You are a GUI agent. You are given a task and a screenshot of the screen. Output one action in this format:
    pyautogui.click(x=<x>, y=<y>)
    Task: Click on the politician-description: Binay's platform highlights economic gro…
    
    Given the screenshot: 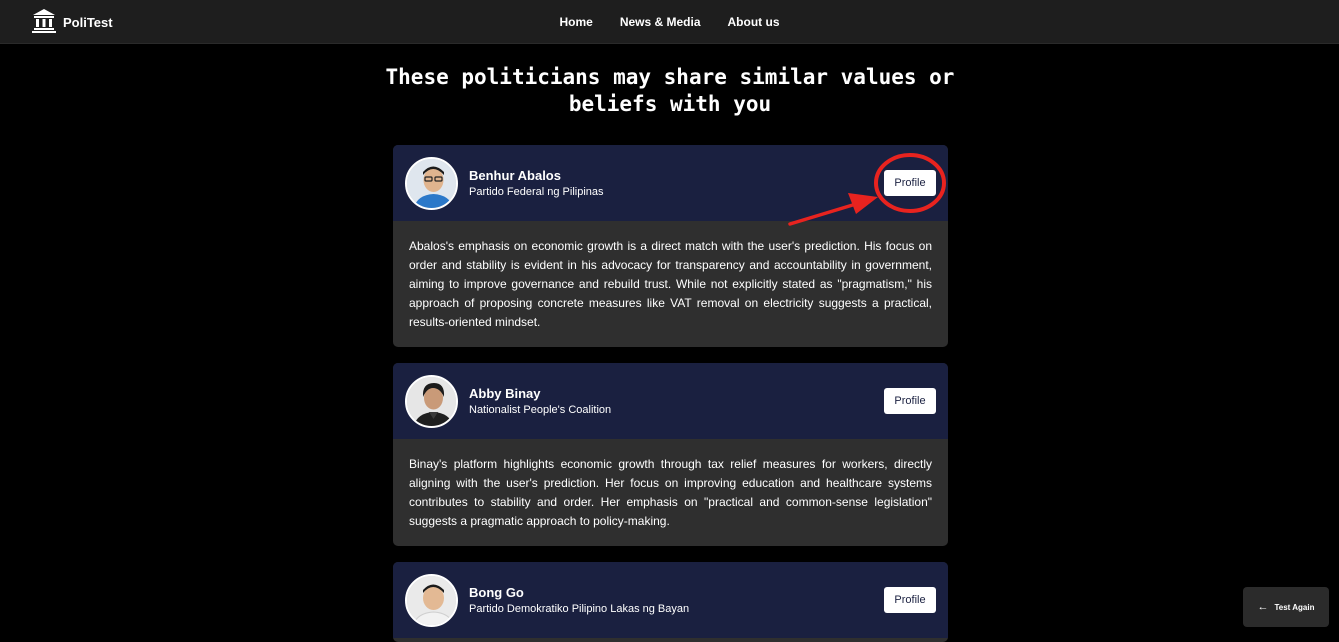 What is the action you would take?
    pyautogui.click(x=670, y=492)
    